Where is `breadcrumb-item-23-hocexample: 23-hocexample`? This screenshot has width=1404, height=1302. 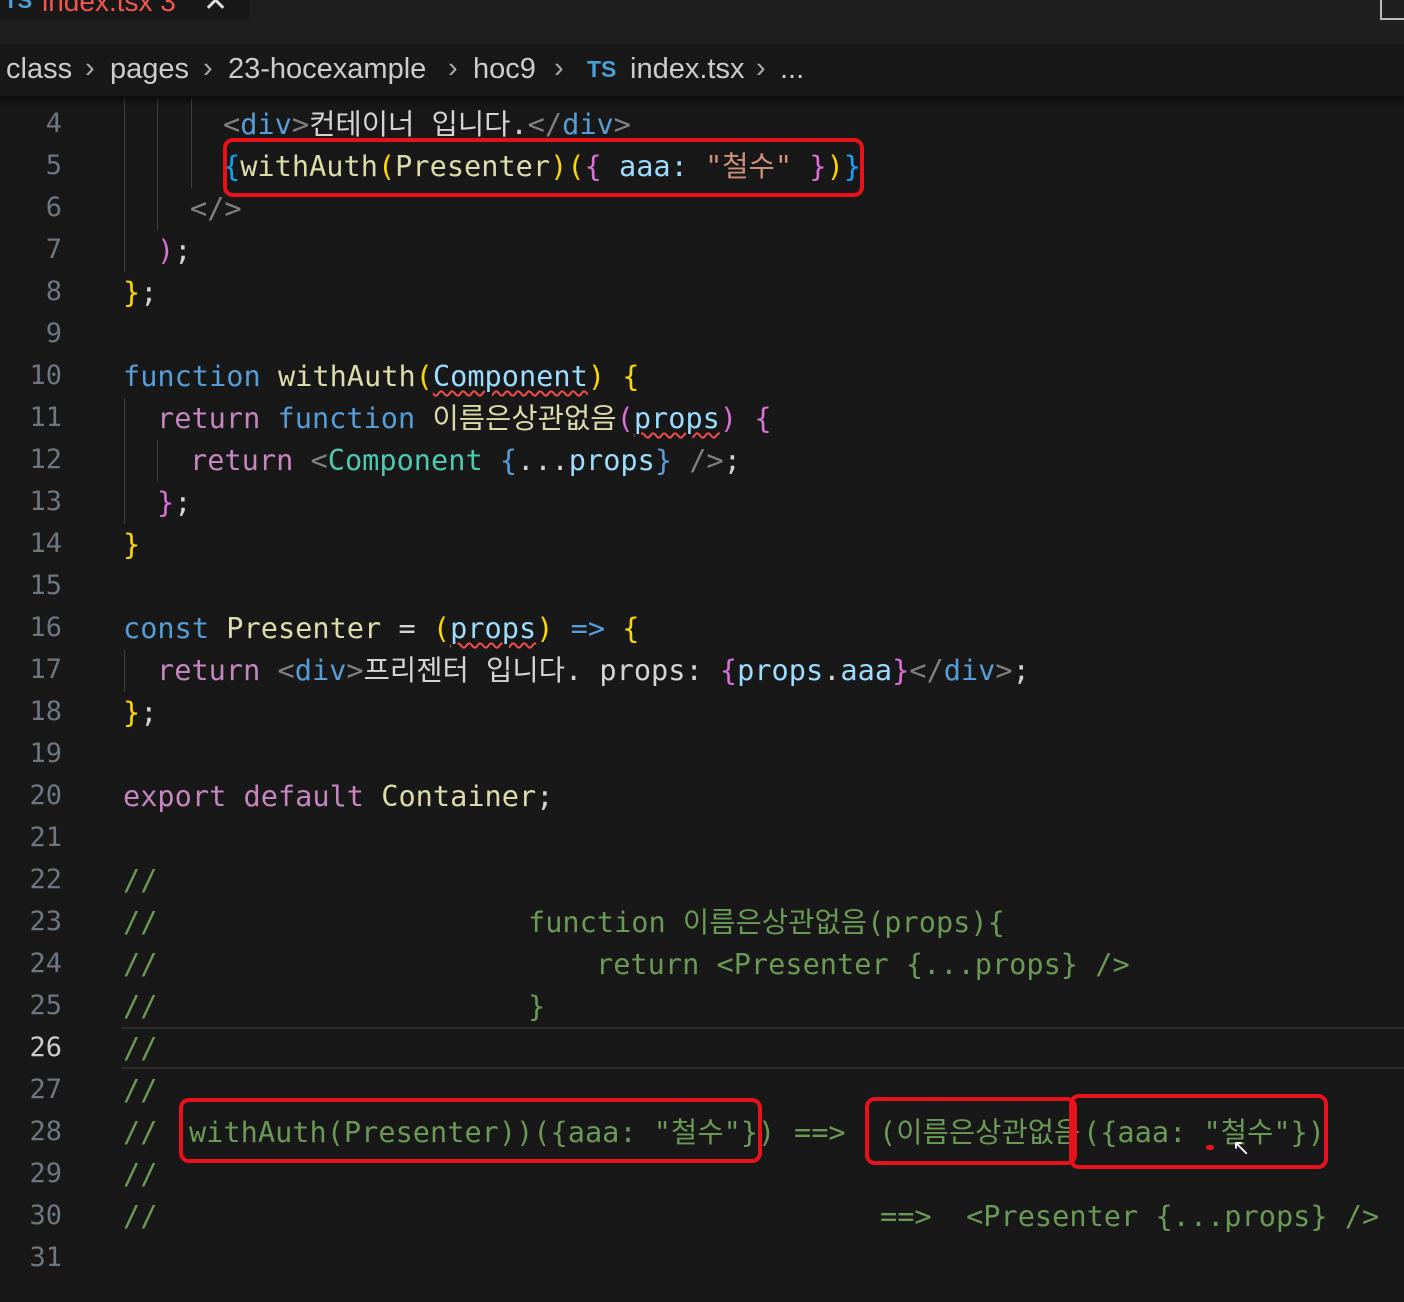
breadcrumb-item-23-hocexample: 23-hocexample is located at coordinates (327, 69).